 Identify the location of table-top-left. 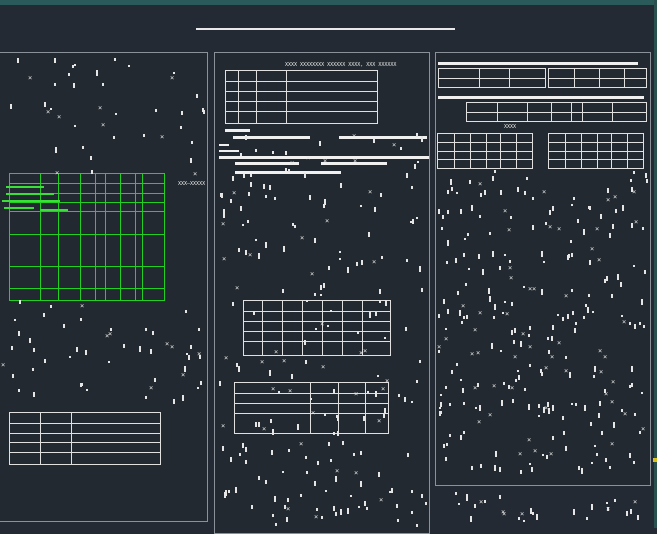
(492, 78).